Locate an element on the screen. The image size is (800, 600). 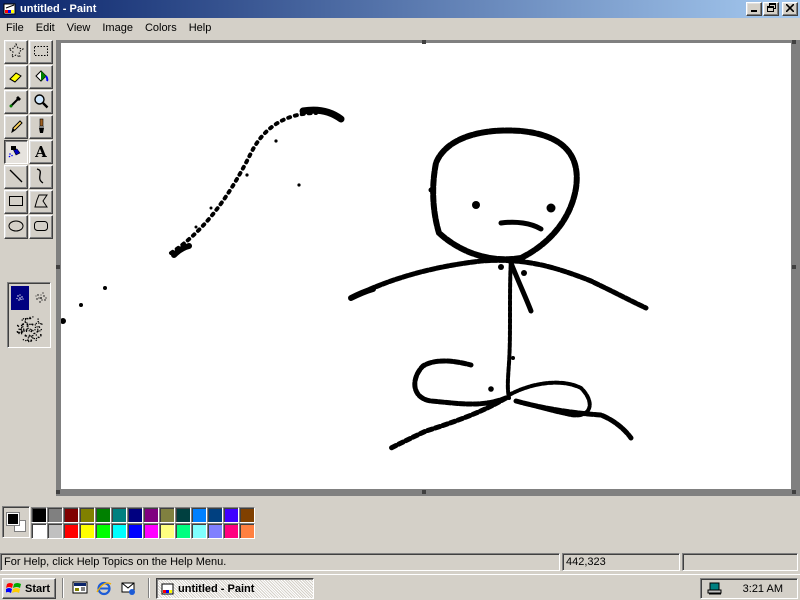
airbrush-size-medium is located at coordinates (41, 298).